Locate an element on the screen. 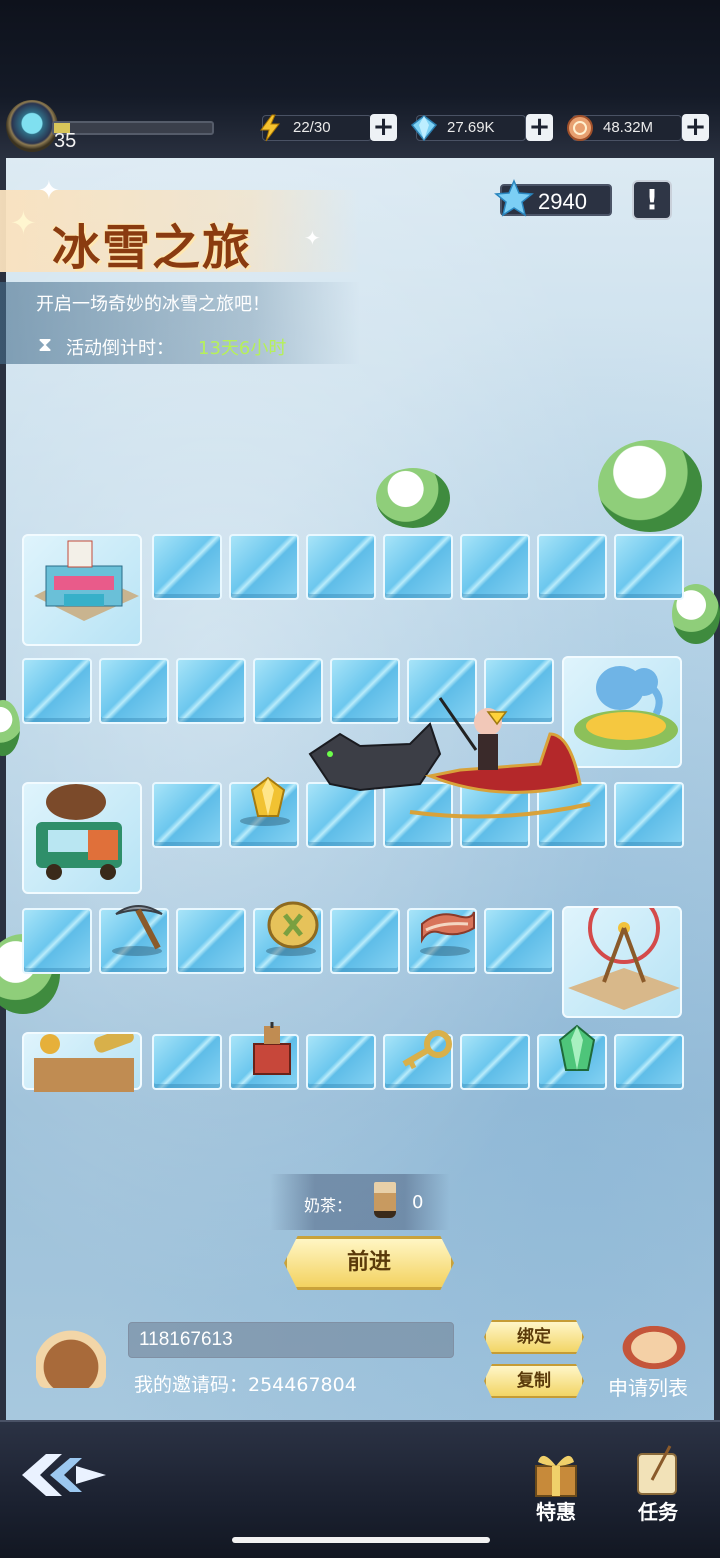  food-truck-building is located at coordinates (82, 809).